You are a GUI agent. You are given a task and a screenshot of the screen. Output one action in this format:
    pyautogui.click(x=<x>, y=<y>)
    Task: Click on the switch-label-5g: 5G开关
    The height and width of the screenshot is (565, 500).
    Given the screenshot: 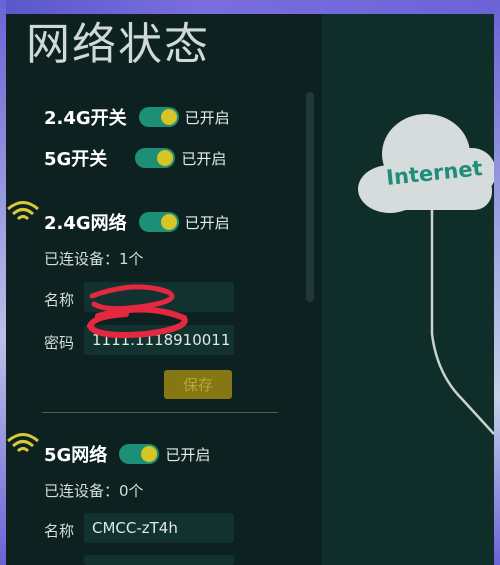 What is the action you would take?
    pyautogui.click(x=76, y=159)
    